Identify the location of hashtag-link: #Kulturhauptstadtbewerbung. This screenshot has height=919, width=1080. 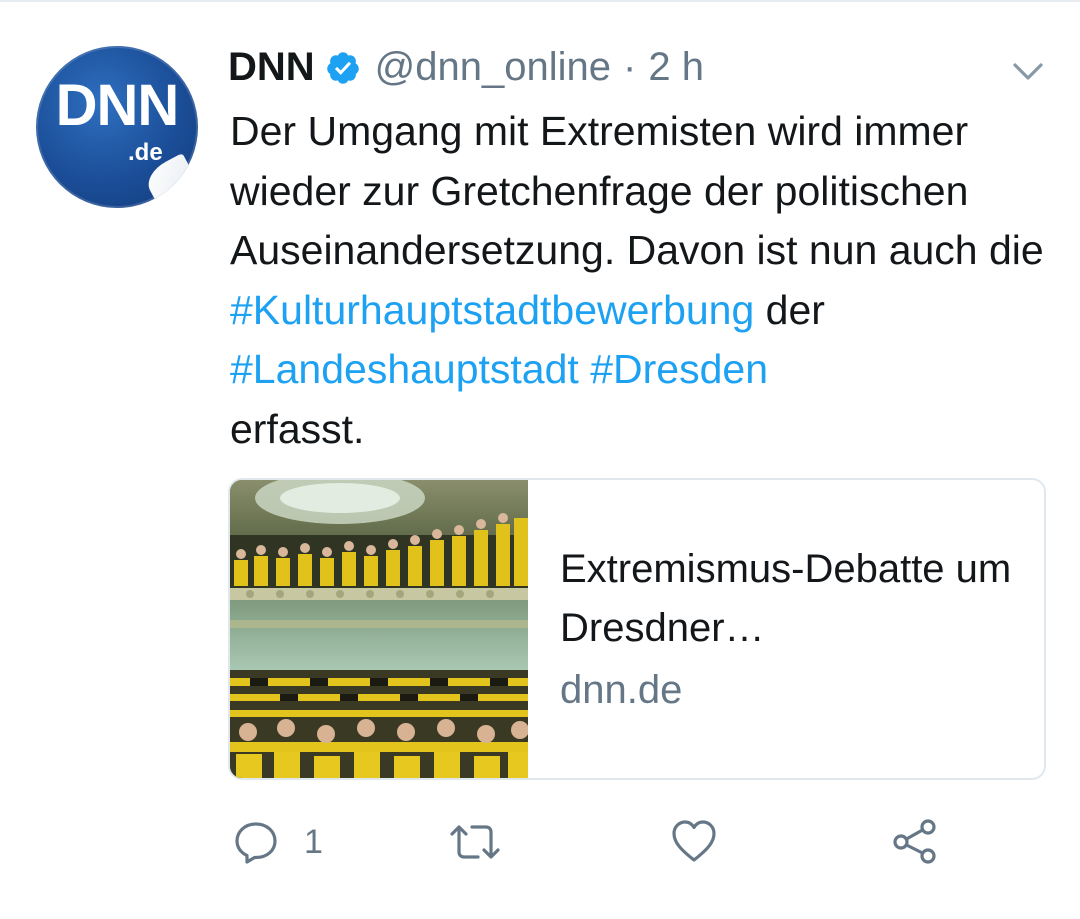
(492, 310).